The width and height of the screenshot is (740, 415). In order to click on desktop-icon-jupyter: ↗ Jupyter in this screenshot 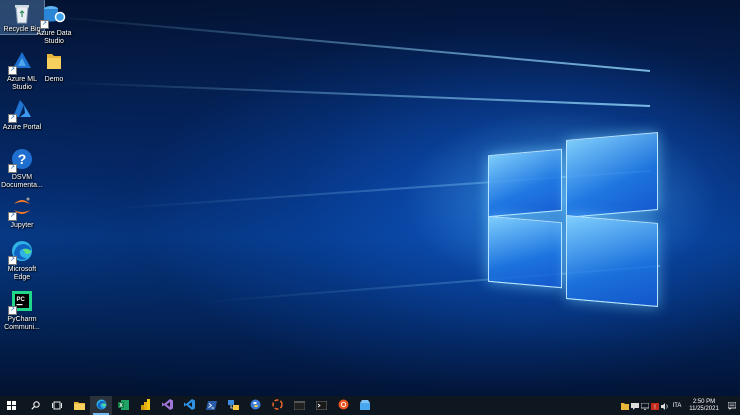, I will do `click(22, 211)`.